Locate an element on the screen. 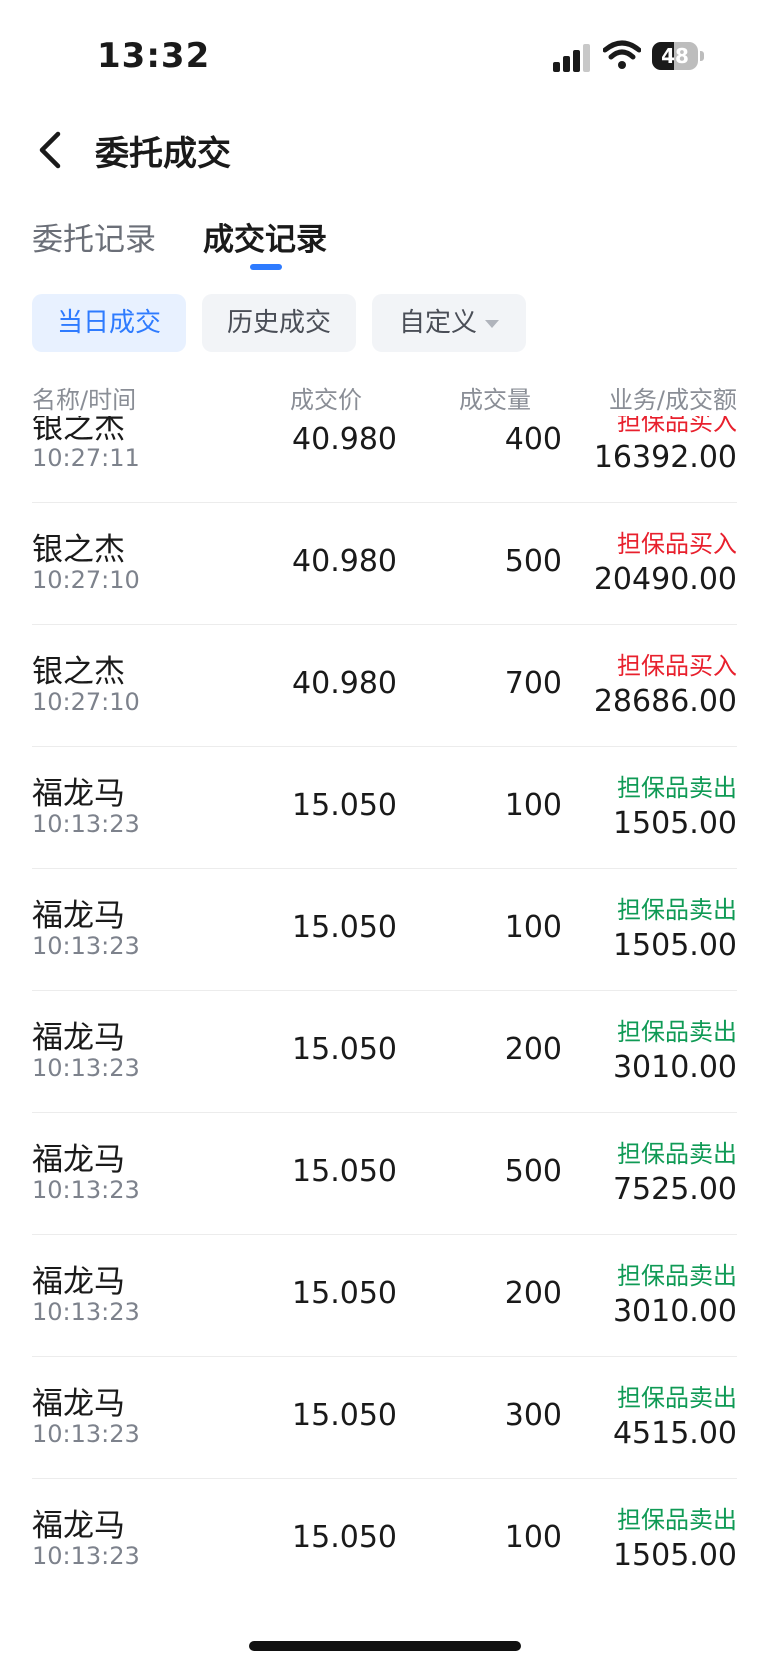 This screenshot has height=1665, width=769. trade-amount: 20490.00 is located at coordinates (665, 579).